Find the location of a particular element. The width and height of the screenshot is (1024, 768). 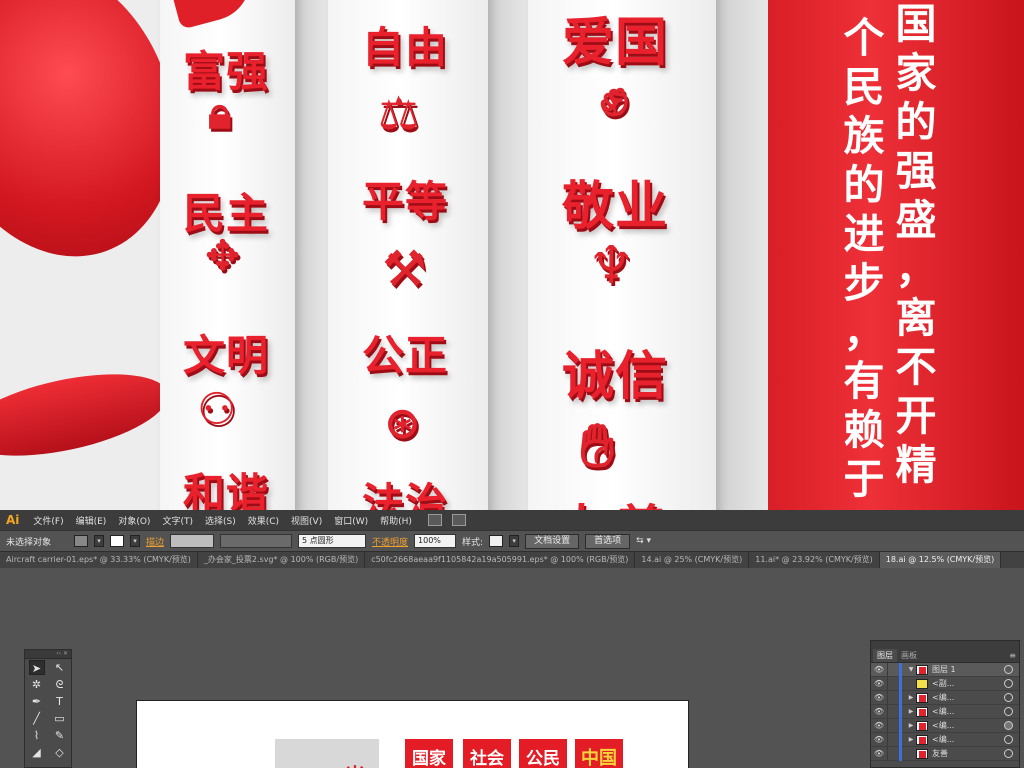

style-swatch is located at coordinates (496, 541).